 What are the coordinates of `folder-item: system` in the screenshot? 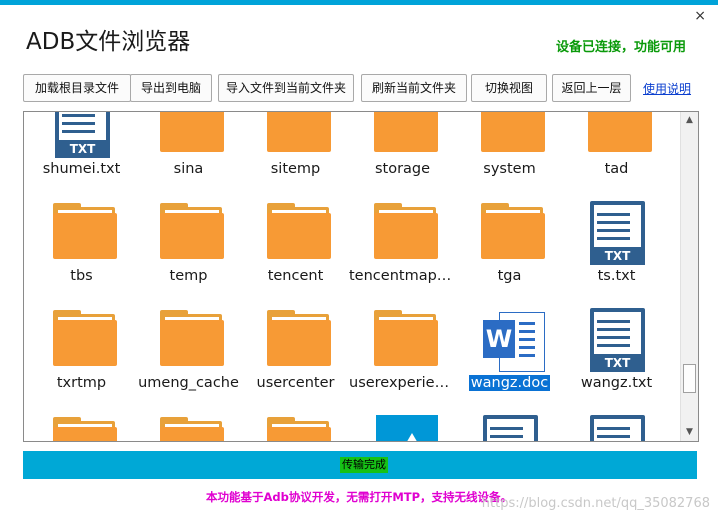 It's located at (509, 152).